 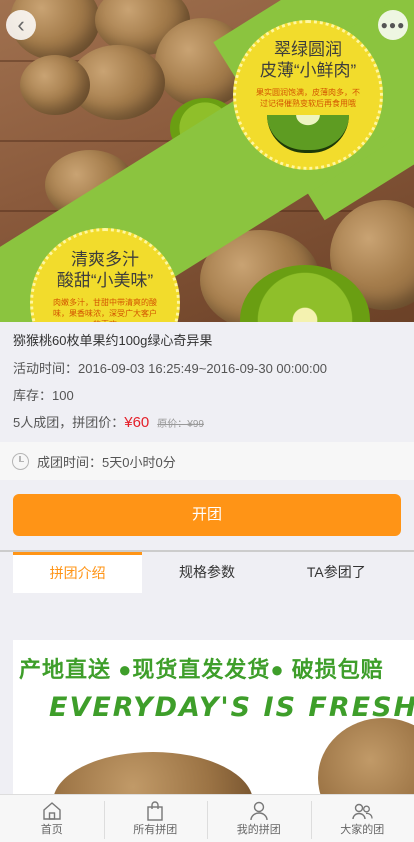 I want to click on activity-time-label: 活动时间：, so click(x=46, y=368).